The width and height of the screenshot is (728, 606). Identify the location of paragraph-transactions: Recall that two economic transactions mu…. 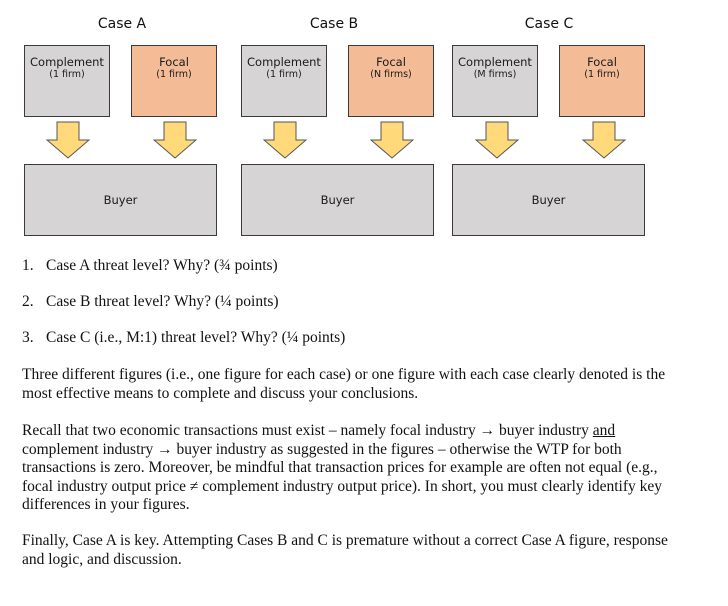
(347, 468).